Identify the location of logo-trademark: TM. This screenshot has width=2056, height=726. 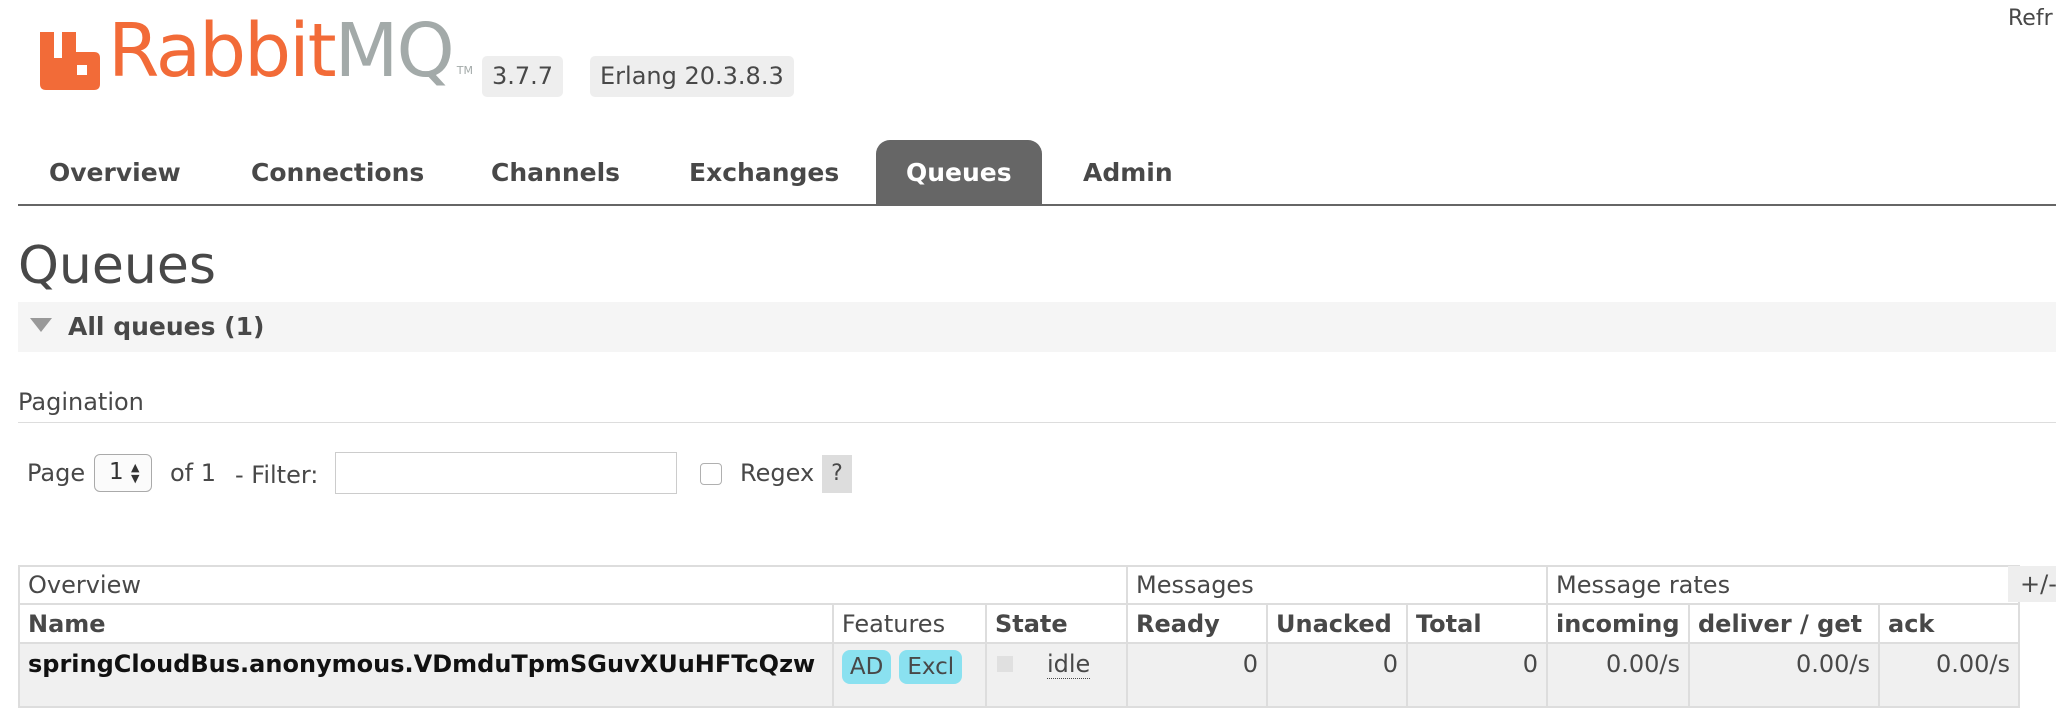
(464, 70).